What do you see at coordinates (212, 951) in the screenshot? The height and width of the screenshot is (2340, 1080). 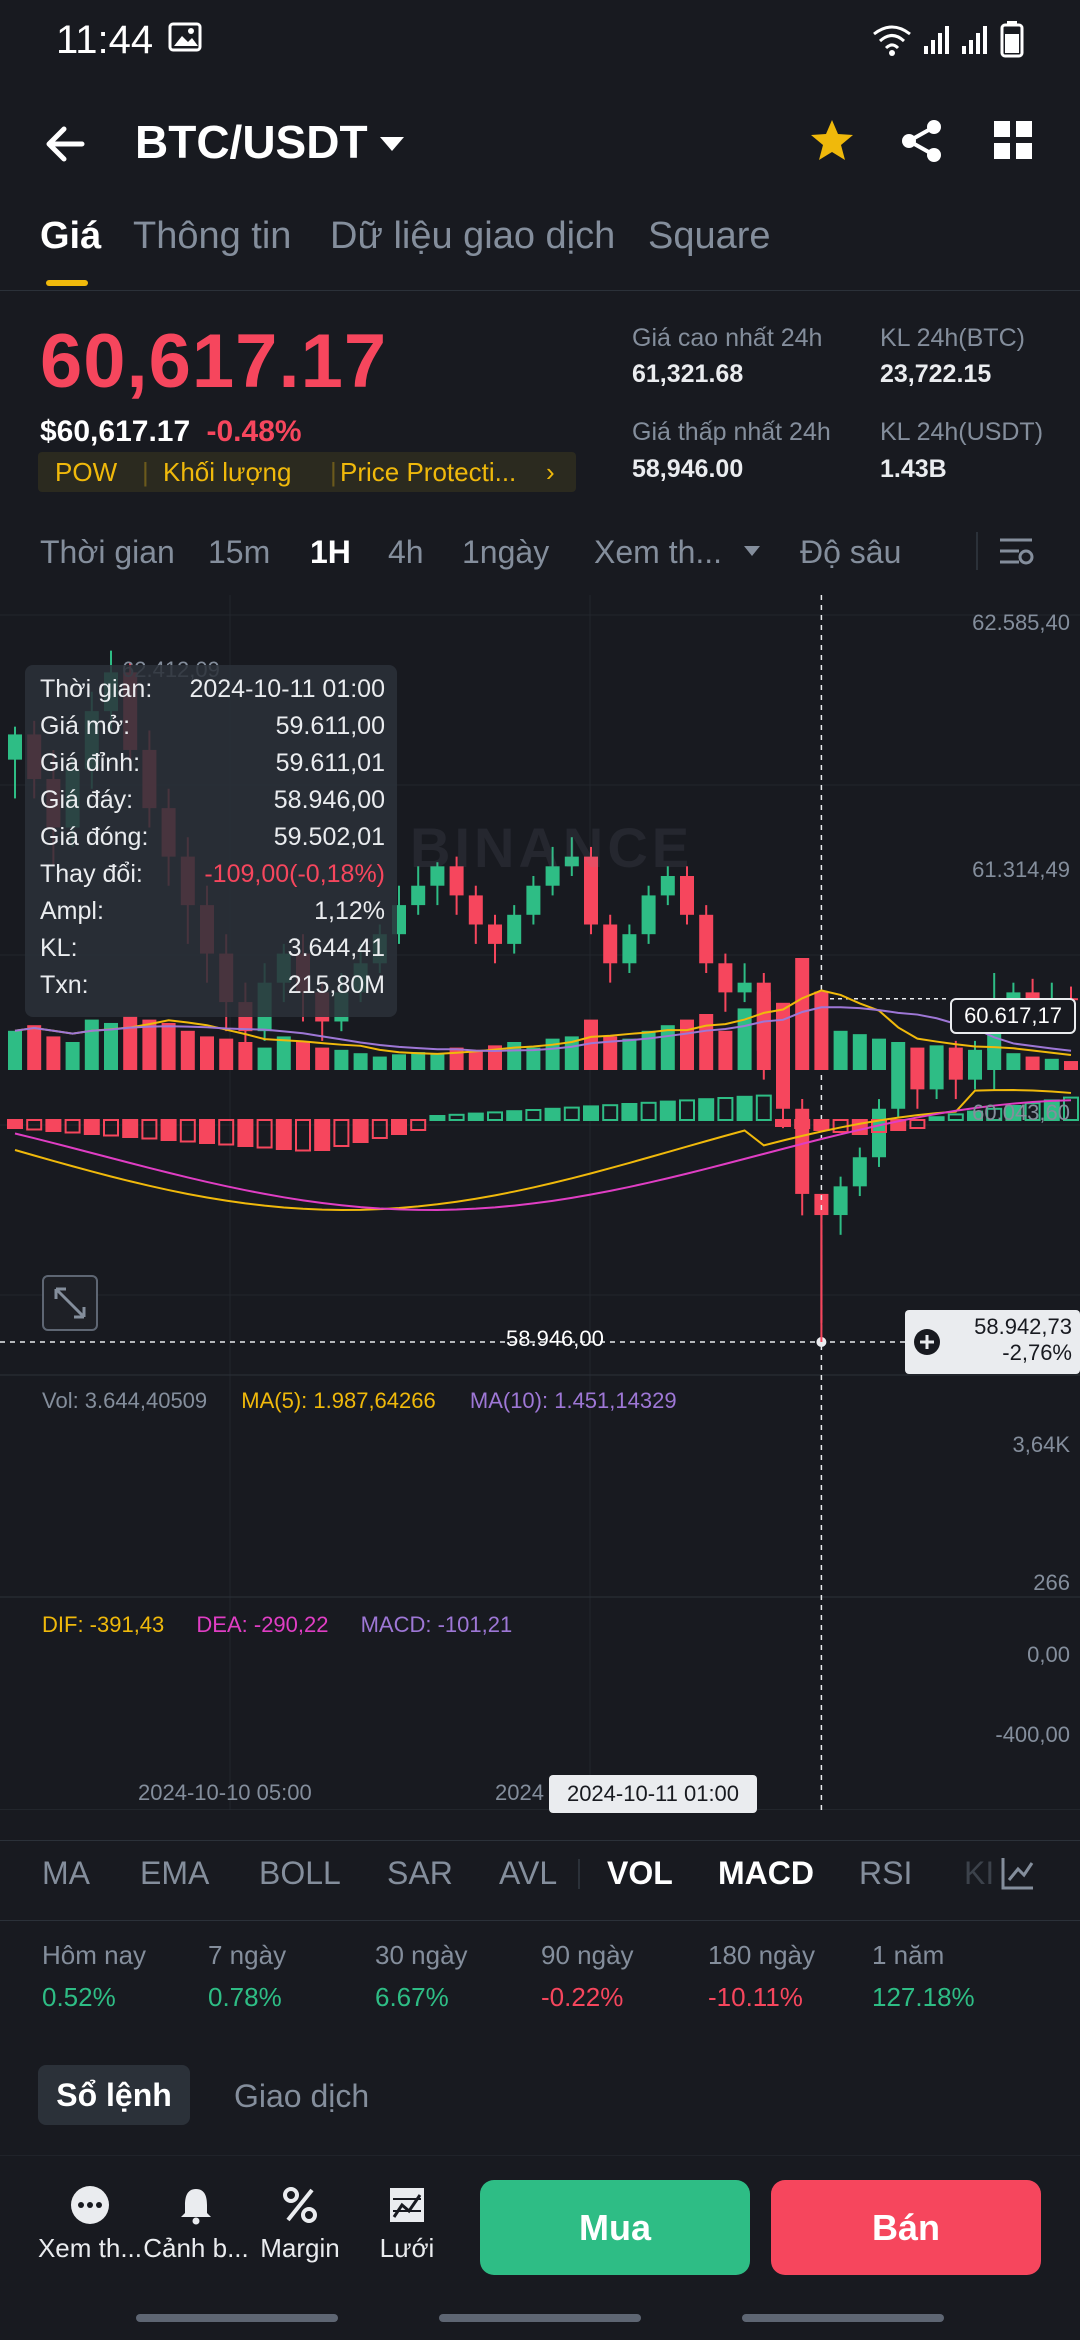 I see `tooltip-row: KL: 3.644,41` at bounding box center [212, 951].